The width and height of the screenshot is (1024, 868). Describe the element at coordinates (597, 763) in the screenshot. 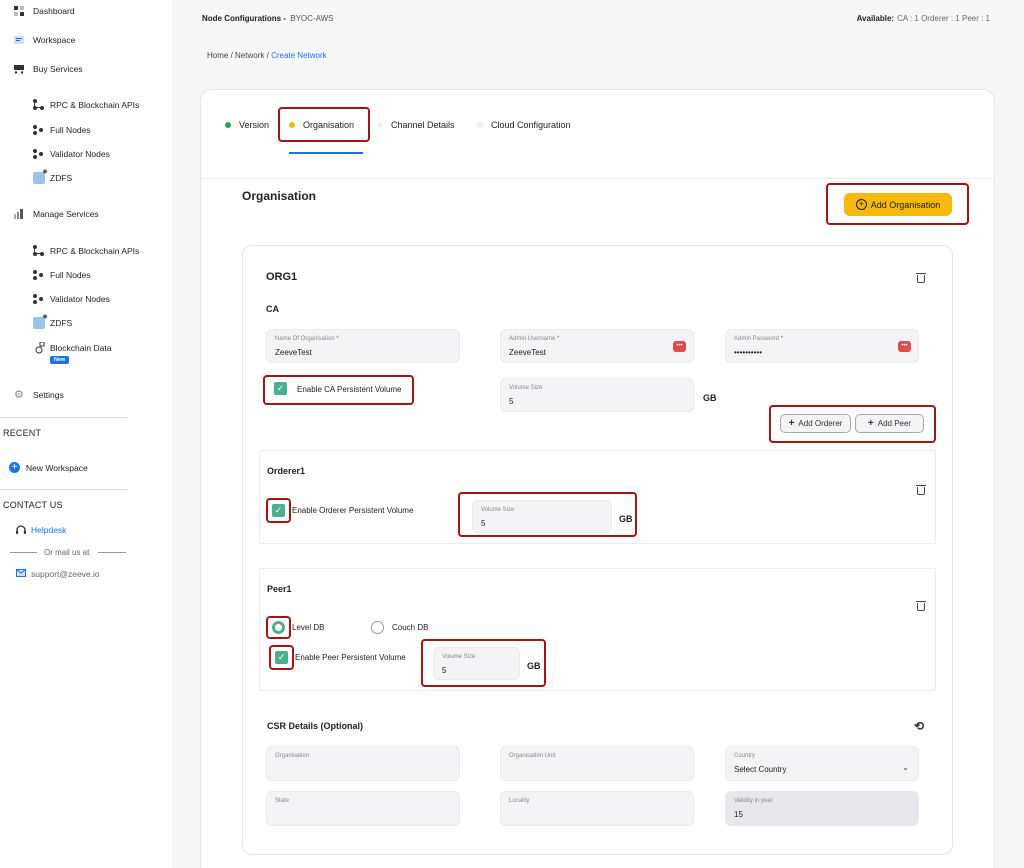

I see `csr-org-unit-field: Organisation Unit` at that location.